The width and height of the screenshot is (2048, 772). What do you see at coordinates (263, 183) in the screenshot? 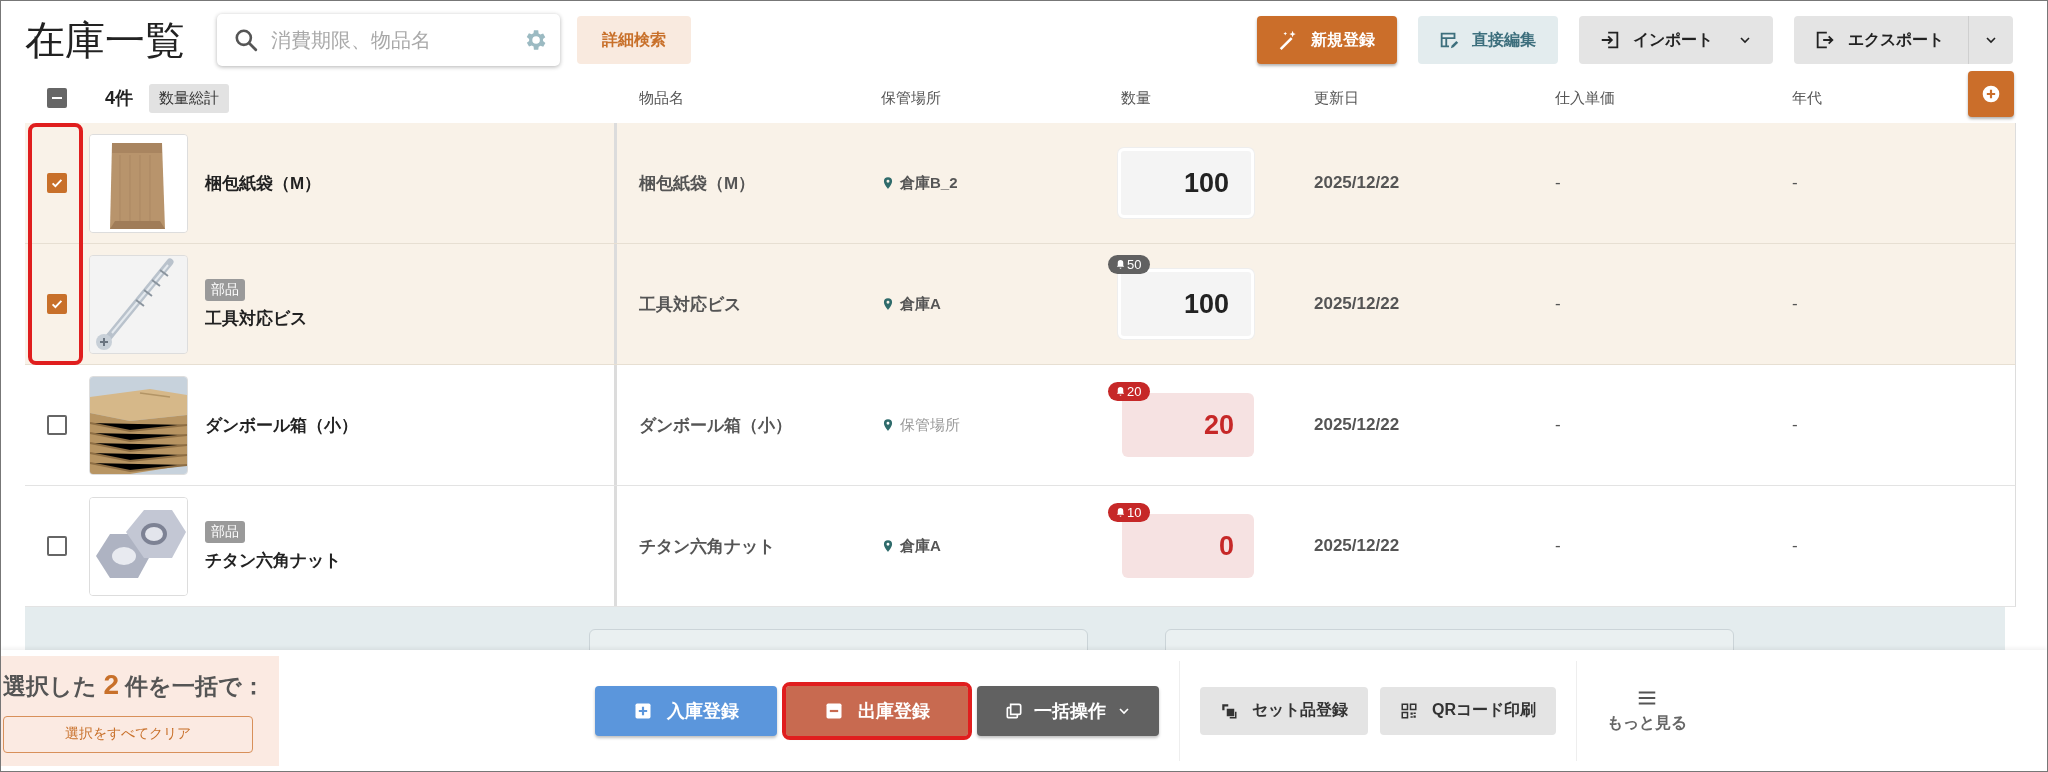
I see `product-name: 梱包紙袋（M）` at bounding box center [263, 183].